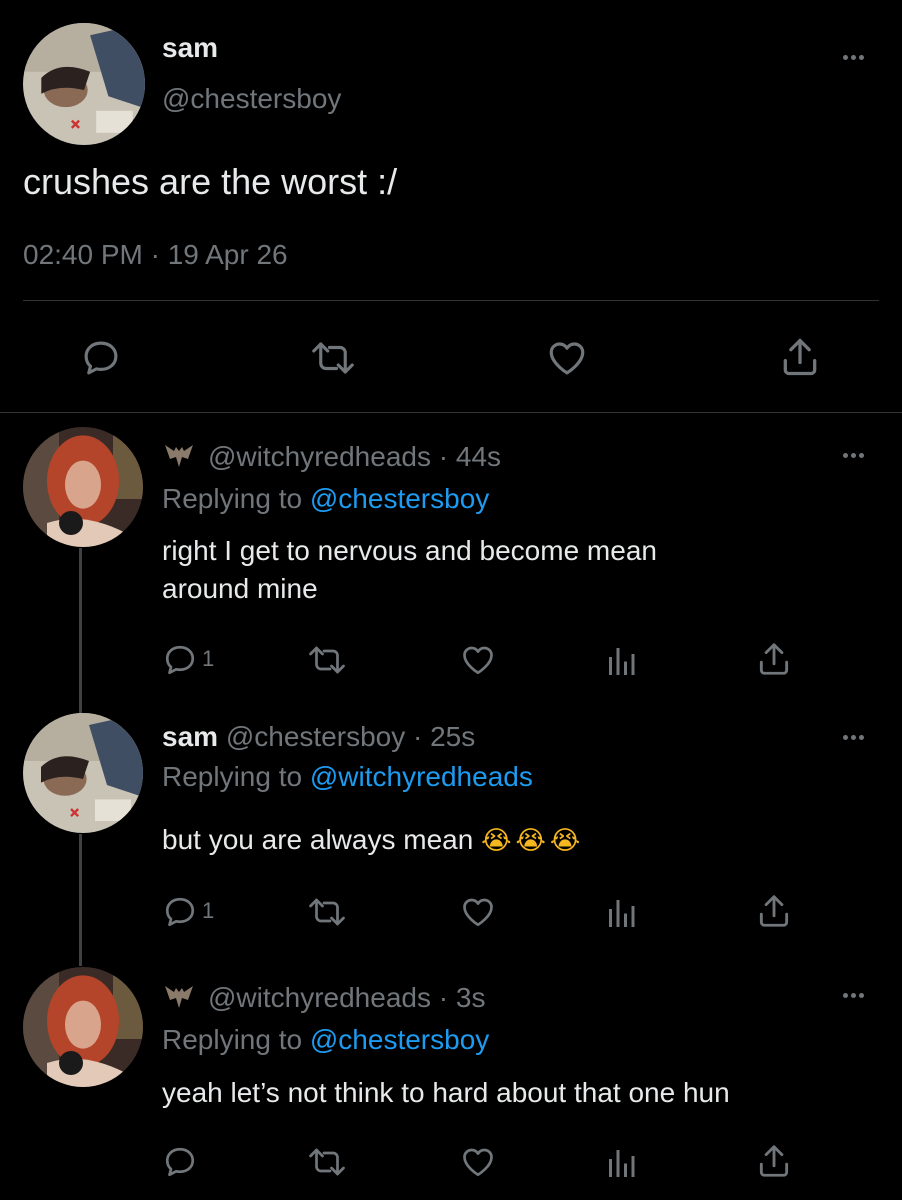 This screenshot has height=1200, width=902. I want to click on section-divider, so click(451, 412).